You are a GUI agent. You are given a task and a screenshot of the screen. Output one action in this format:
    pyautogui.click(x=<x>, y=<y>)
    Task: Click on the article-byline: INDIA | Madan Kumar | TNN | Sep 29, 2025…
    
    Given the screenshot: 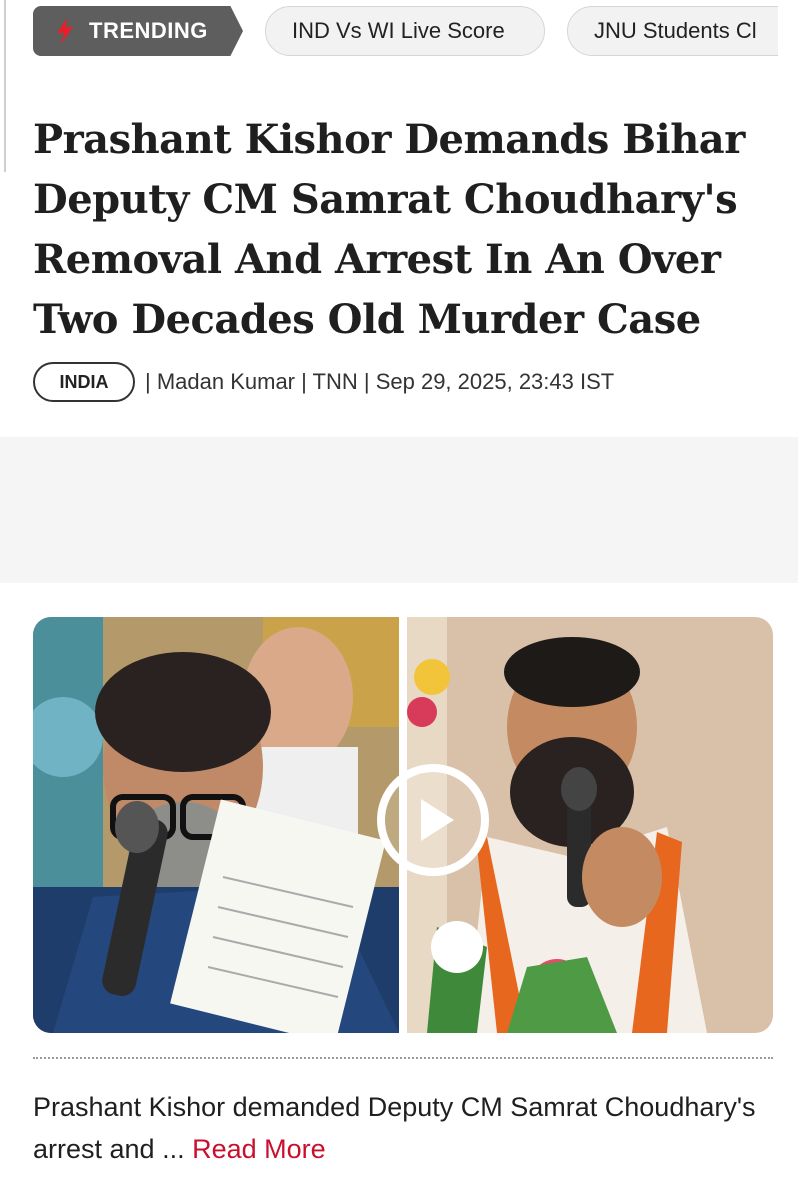 What is the action you would take?
    pyautogui.click(x=323, y=382)
    